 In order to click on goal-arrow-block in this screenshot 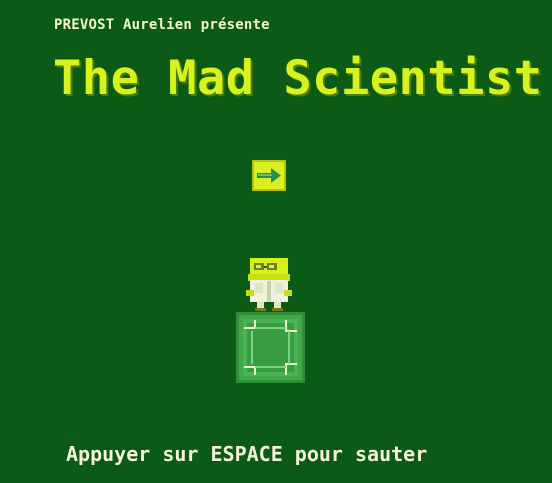, I will do `click(269, 175)`.